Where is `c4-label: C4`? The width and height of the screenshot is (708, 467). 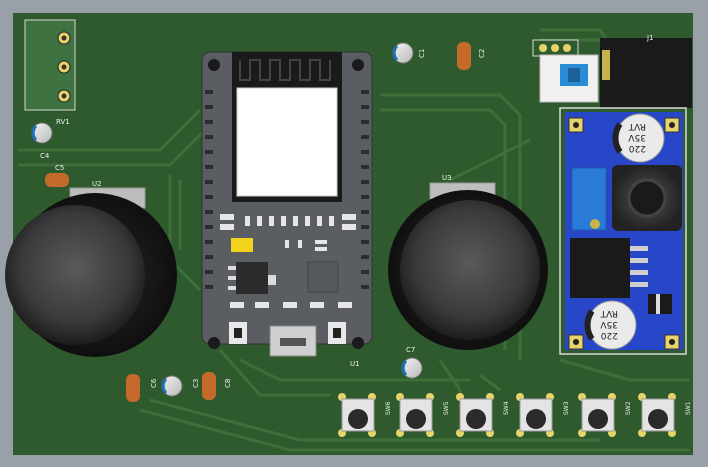 c4-label: C4 is located at coordinates (45, 156).